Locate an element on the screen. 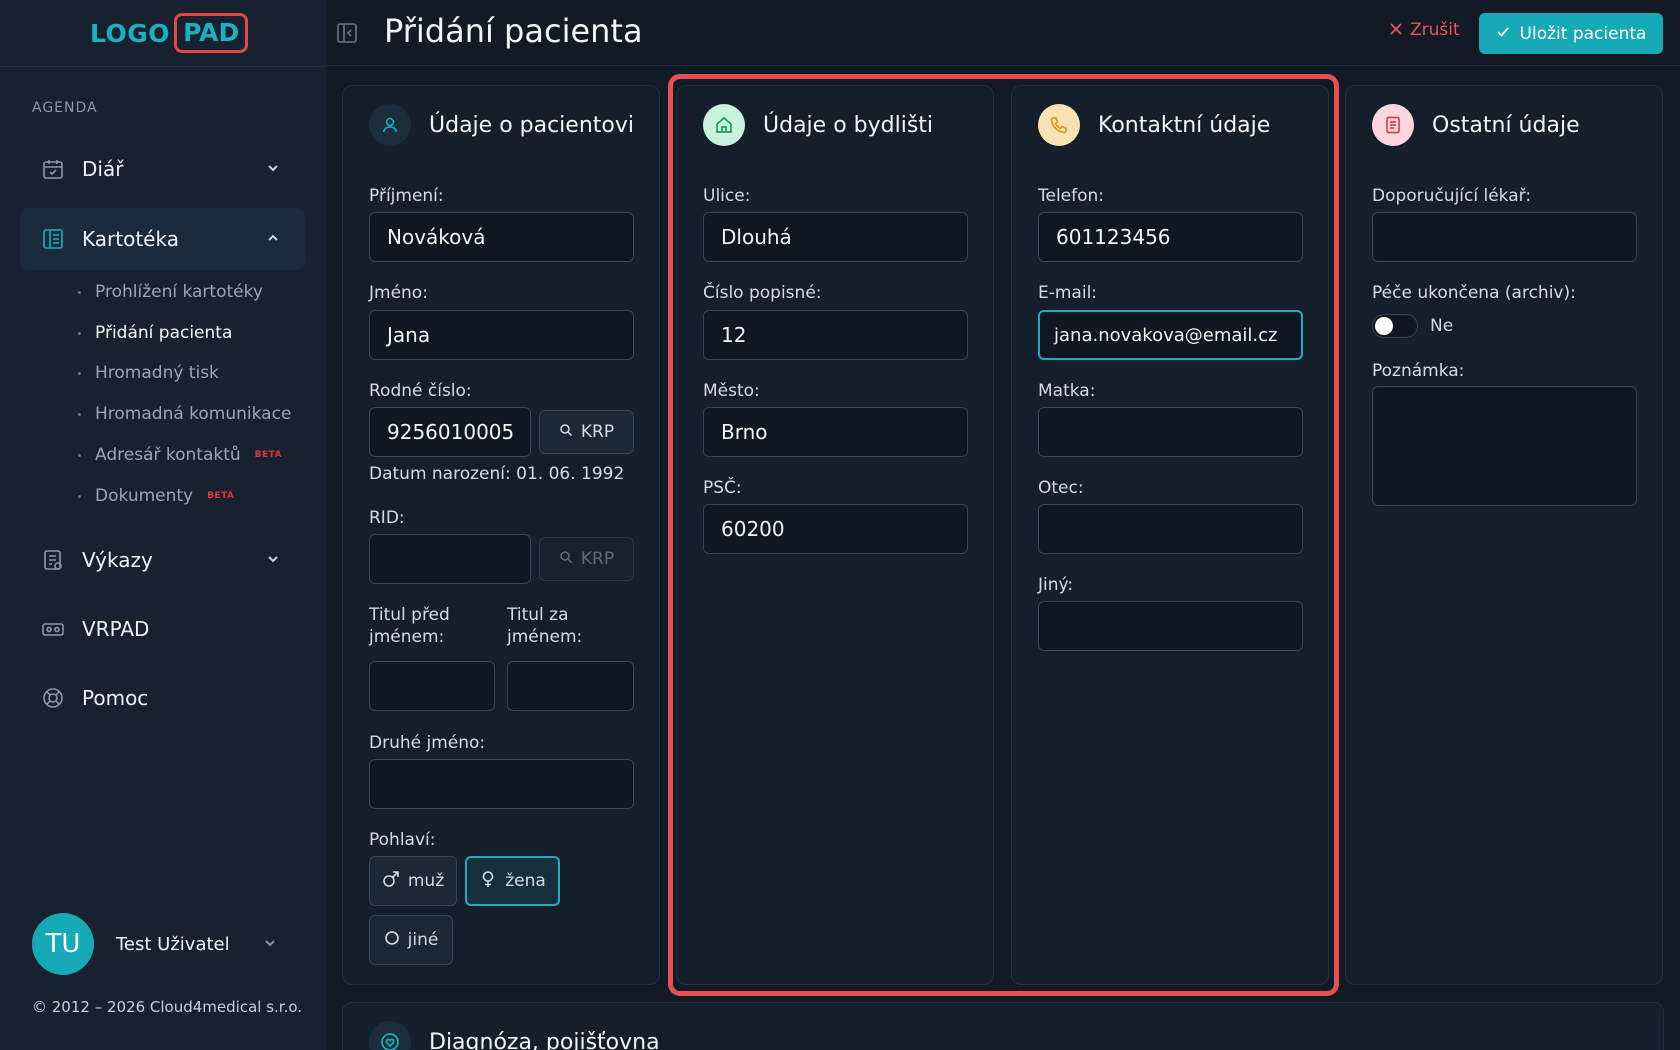 Image resolution: width=1680 pixels, height=1050 pixels. sidebar-item-diar: Diář is located at coordinates (162, 169).